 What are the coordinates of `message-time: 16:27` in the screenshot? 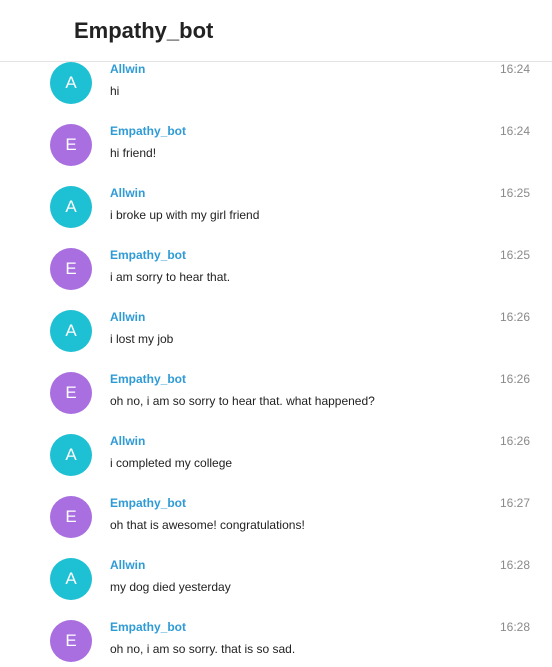 It's located at (514, 503).